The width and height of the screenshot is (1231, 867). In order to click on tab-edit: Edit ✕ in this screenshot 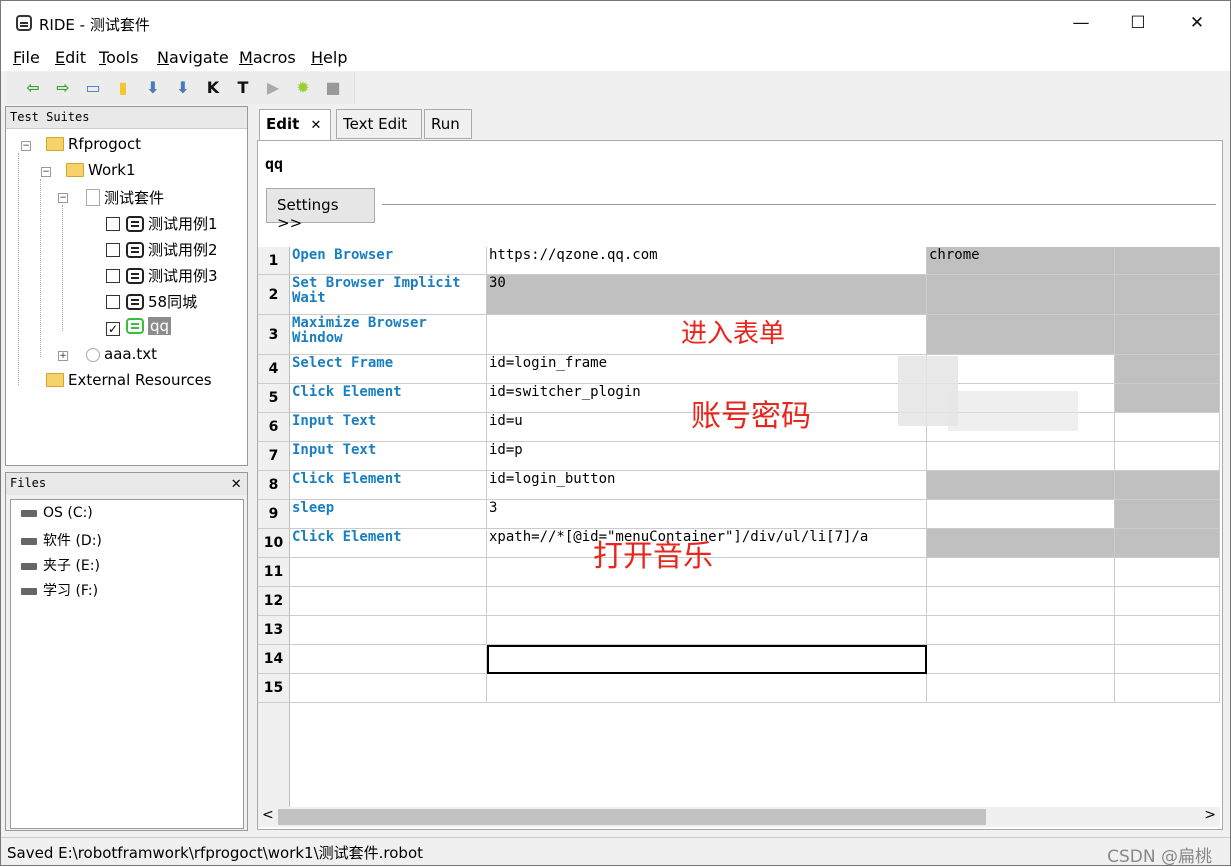, I will do `click(295, 125)`.